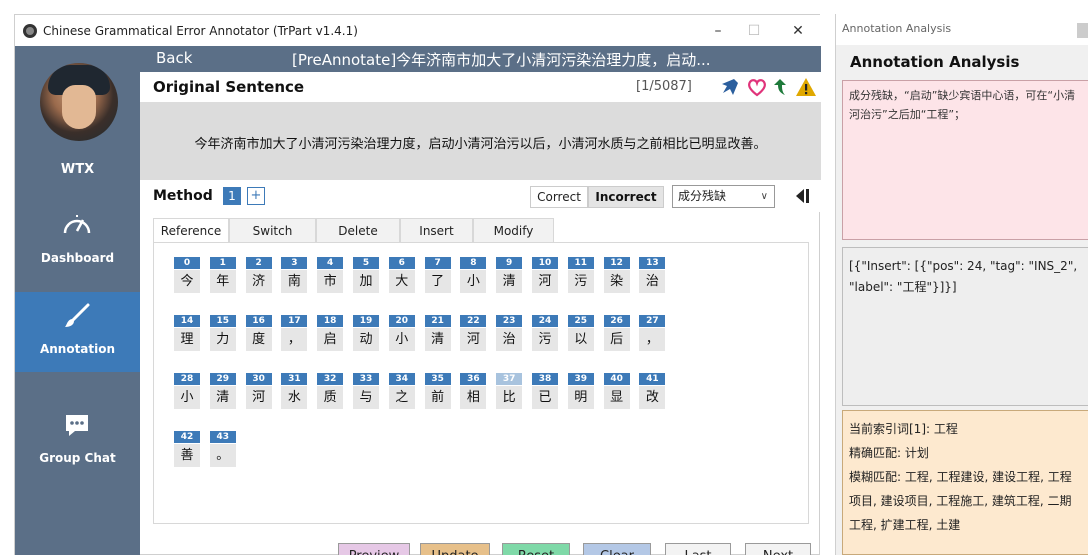 The width and height of the screenshot is (1088, 555). Describe the element at coordinates (455, 549) in the screenshot. I see `update-button: Update` at that location.